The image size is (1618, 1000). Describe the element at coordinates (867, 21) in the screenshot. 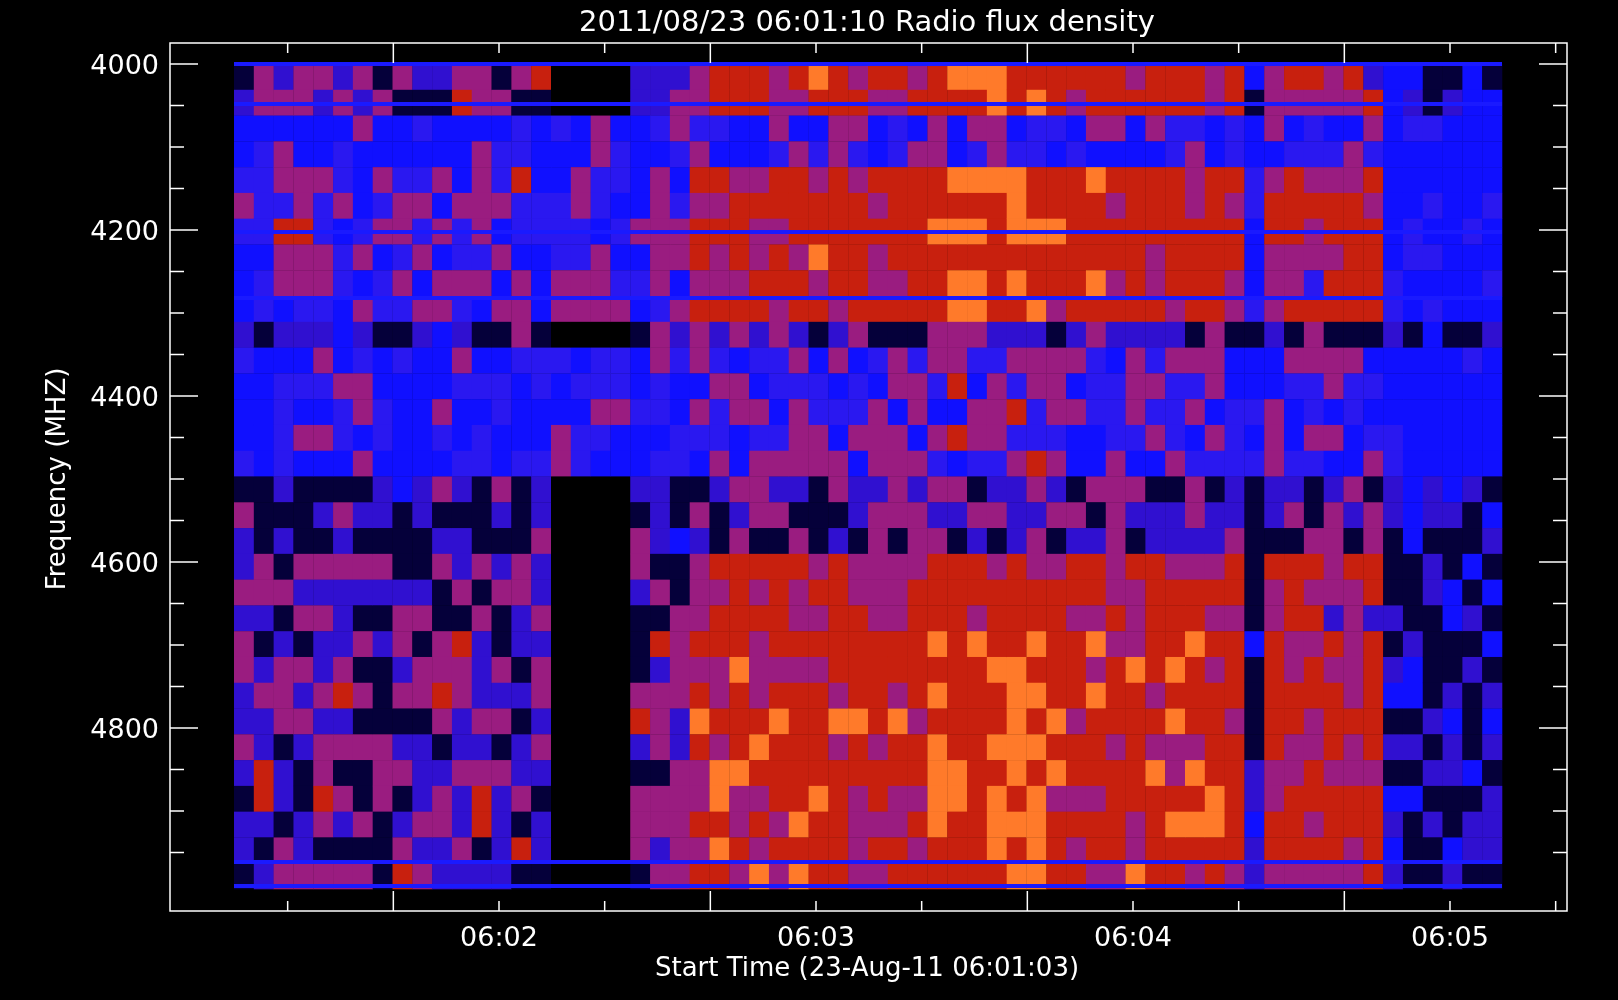

I see `chart-title: 2011/08/23 06:01:10 Radio flux density` at that location.